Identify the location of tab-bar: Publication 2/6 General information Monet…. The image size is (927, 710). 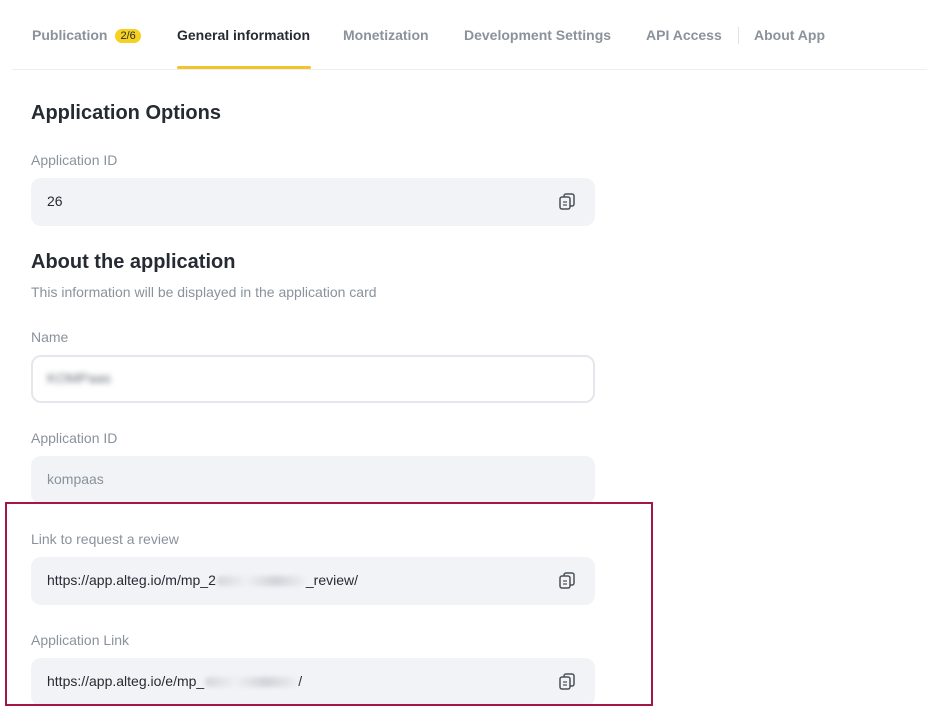
(469, 35).